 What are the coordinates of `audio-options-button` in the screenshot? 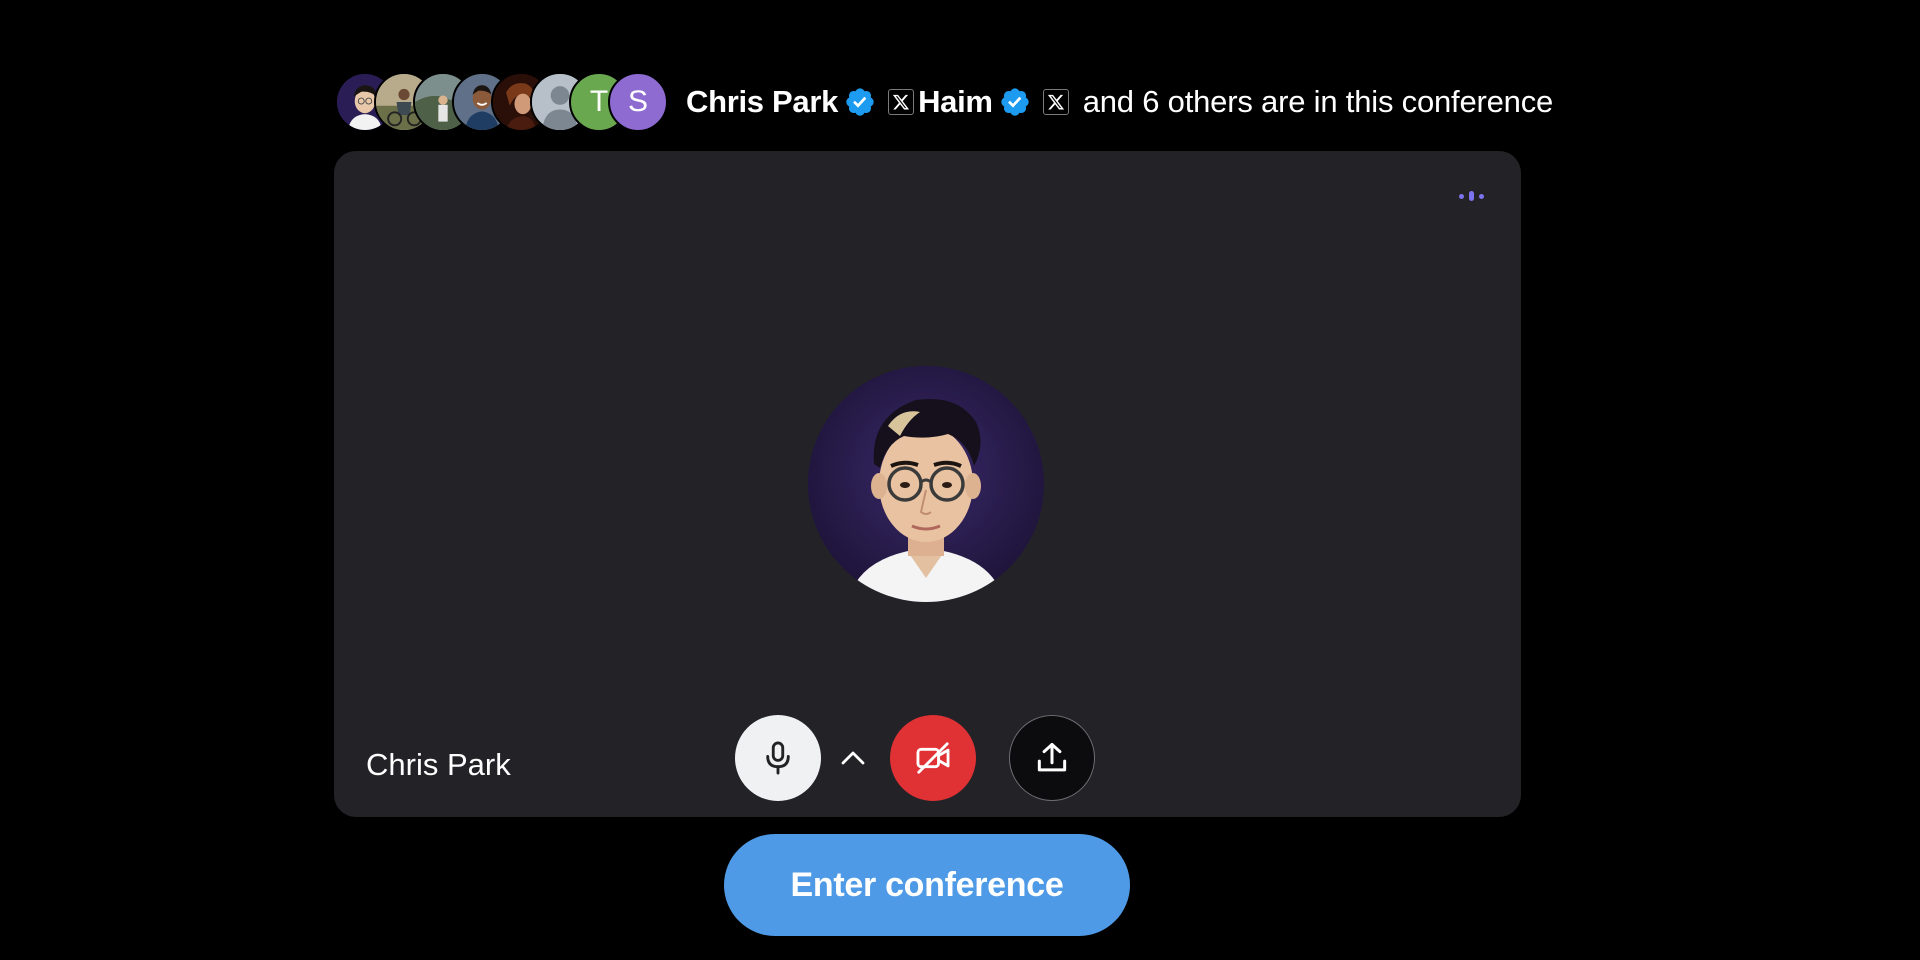 It's located at (853, 758).